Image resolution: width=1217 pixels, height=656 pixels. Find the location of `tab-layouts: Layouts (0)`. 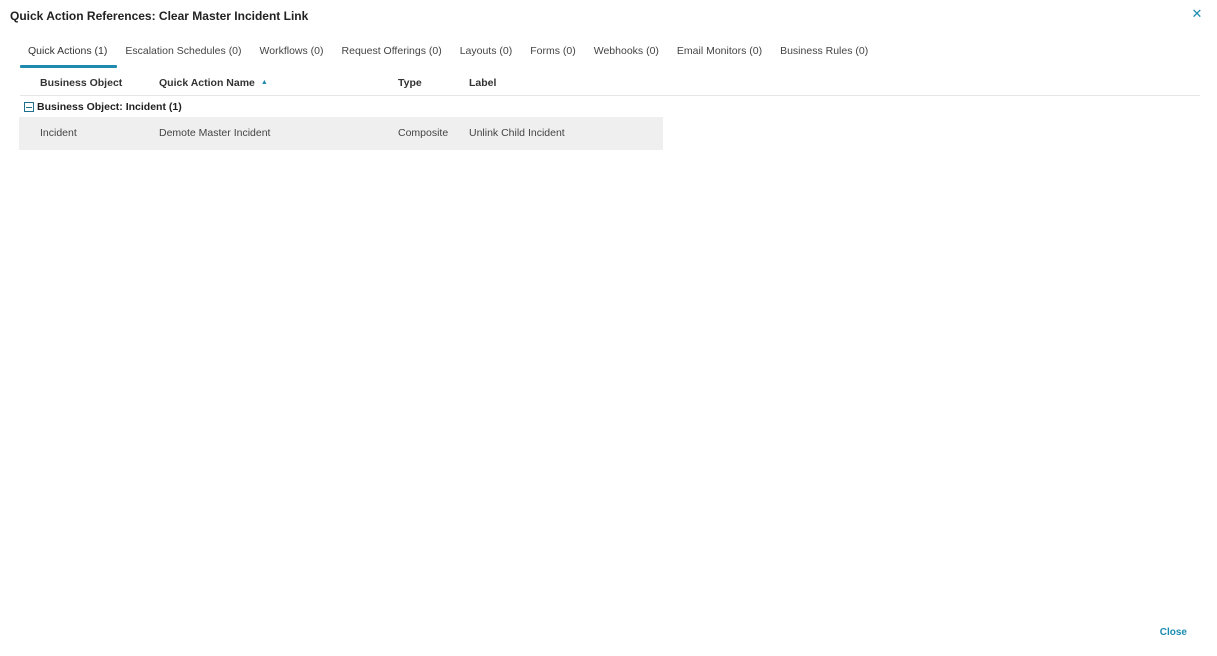

tab-layouts: Layouts (0) is located at coordinates (487, 53).